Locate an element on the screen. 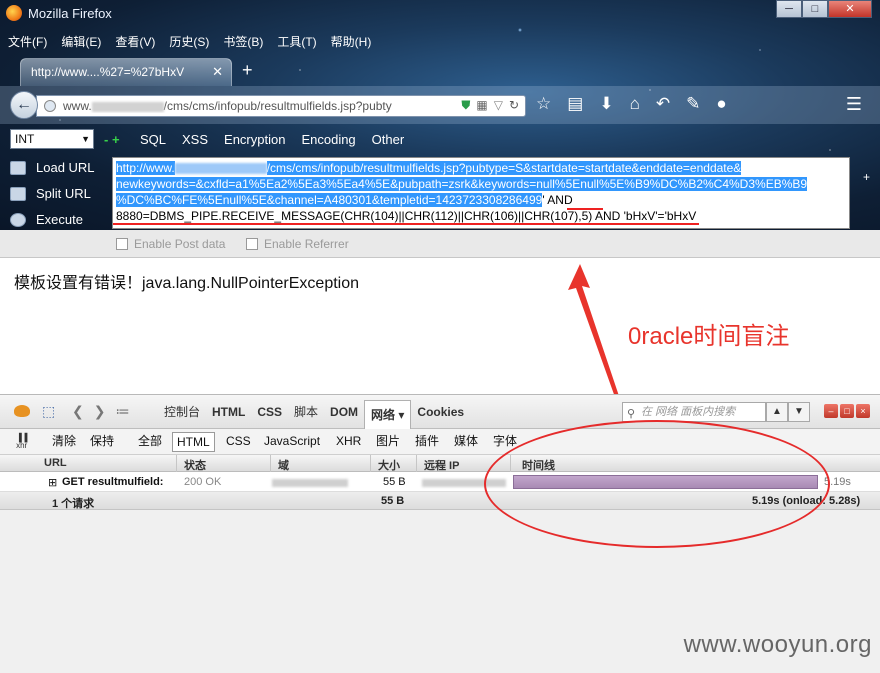  tab-current: http://www....%27=%27bHxV ✕ is located at coordinates (126, 72).